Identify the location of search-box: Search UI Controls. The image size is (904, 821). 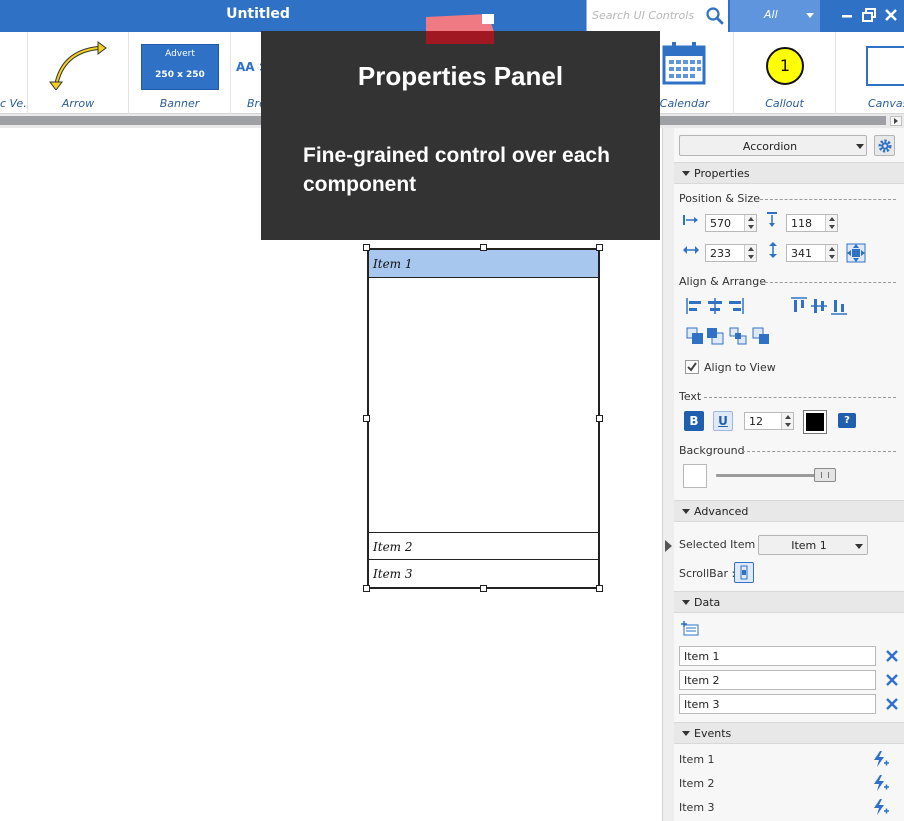
(657, 16).